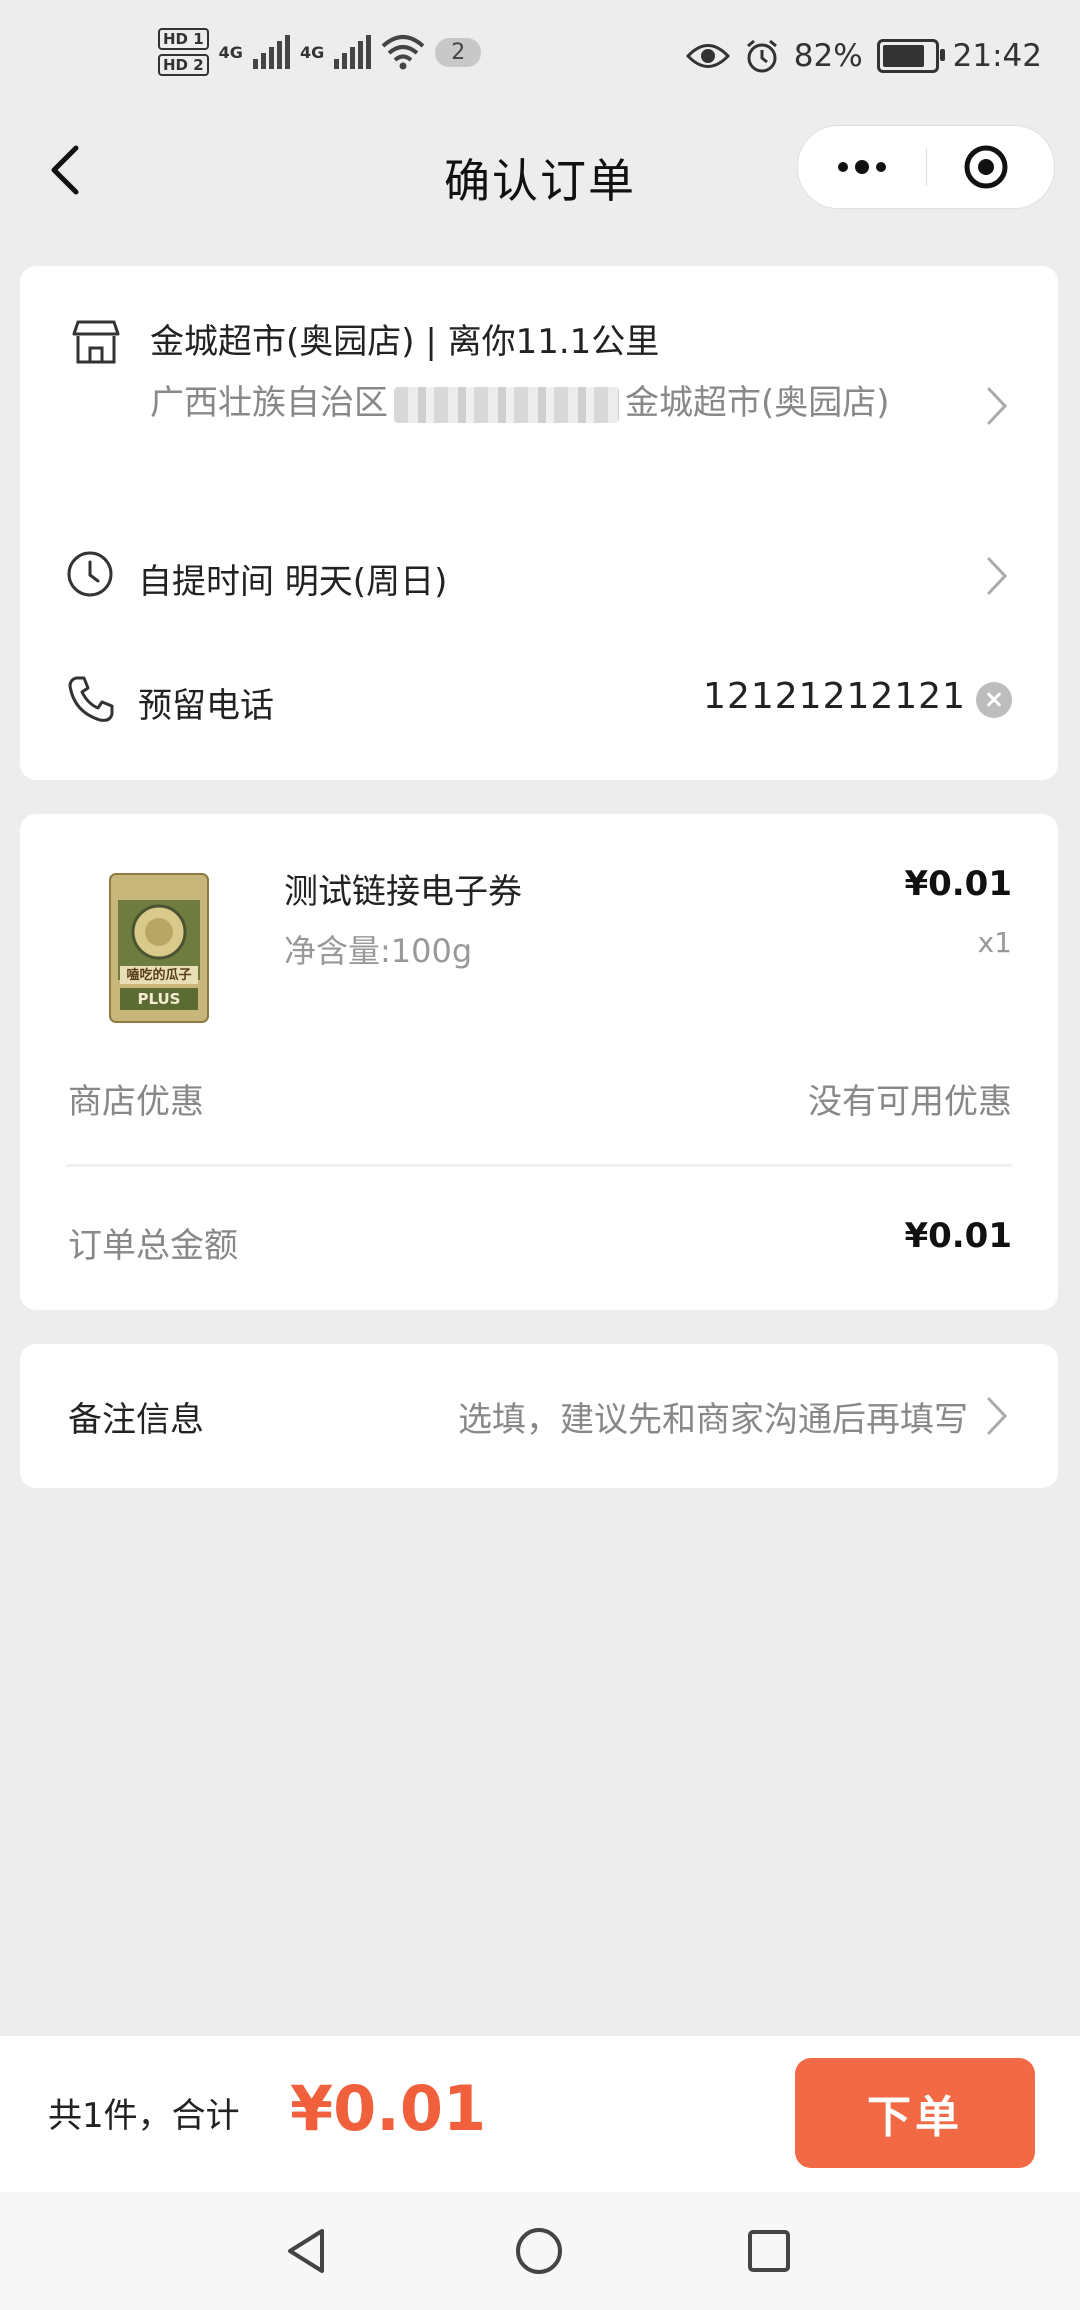 Image resolution: width=1080 pixels, height=2310 pixels. Describe the element at coordinates (292, 578) in the screenshot. I see `pickup-time: 自提时间 明天(周日)` at that location.